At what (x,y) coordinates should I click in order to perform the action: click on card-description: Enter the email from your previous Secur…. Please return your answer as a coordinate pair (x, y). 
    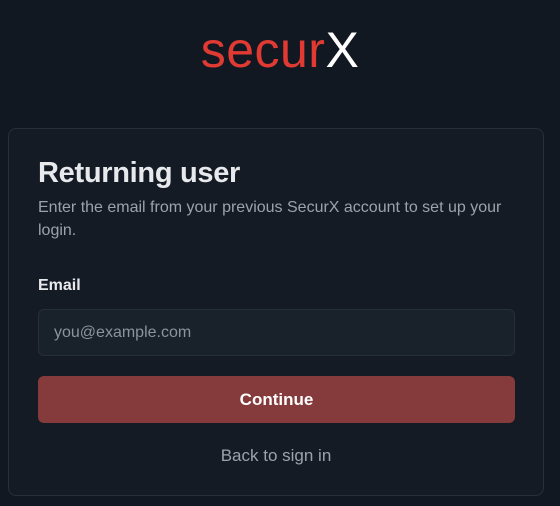
    Looking at the image, I should click on (270, 219).